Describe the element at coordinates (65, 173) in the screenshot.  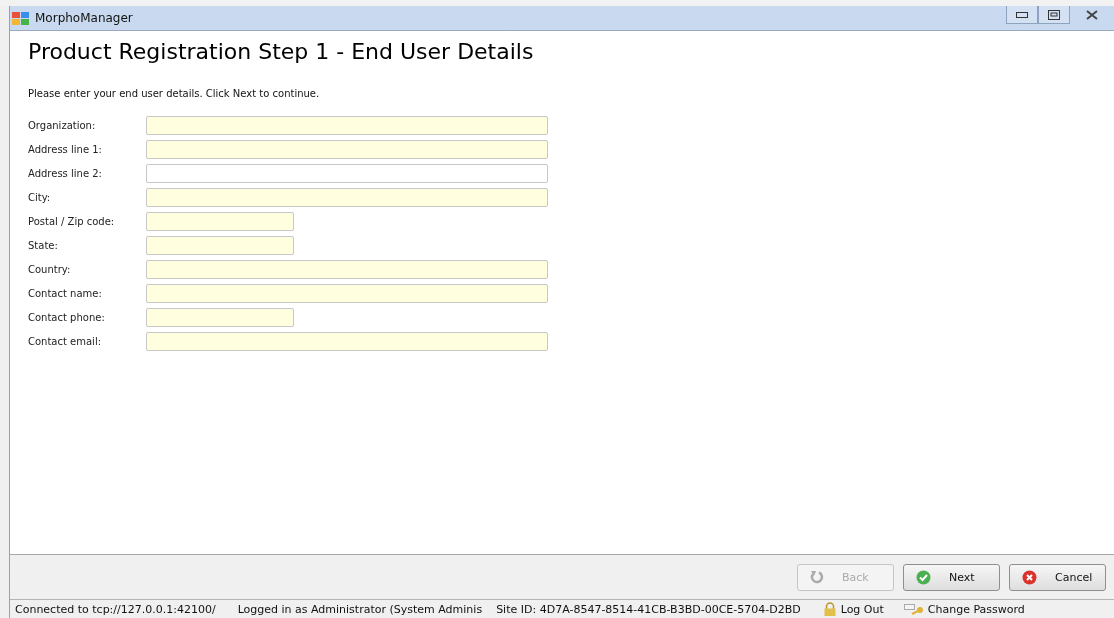
I see `field-label: Address line 2:` at that location.